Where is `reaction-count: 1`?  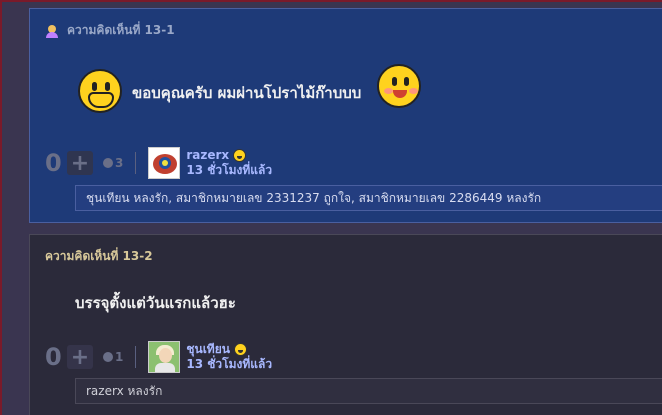
reaction-count: 1 is located at coordinates (113, 357).